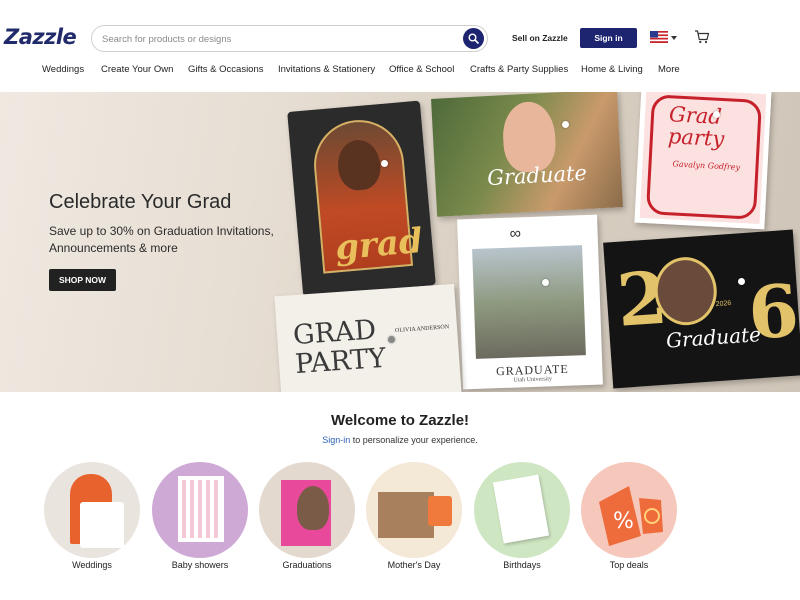 This screenshot has height=600, width=800. Describe the element at coordinates (537, 175) in the screenshot. I see `card-graduate-text: Graduate` at that location.